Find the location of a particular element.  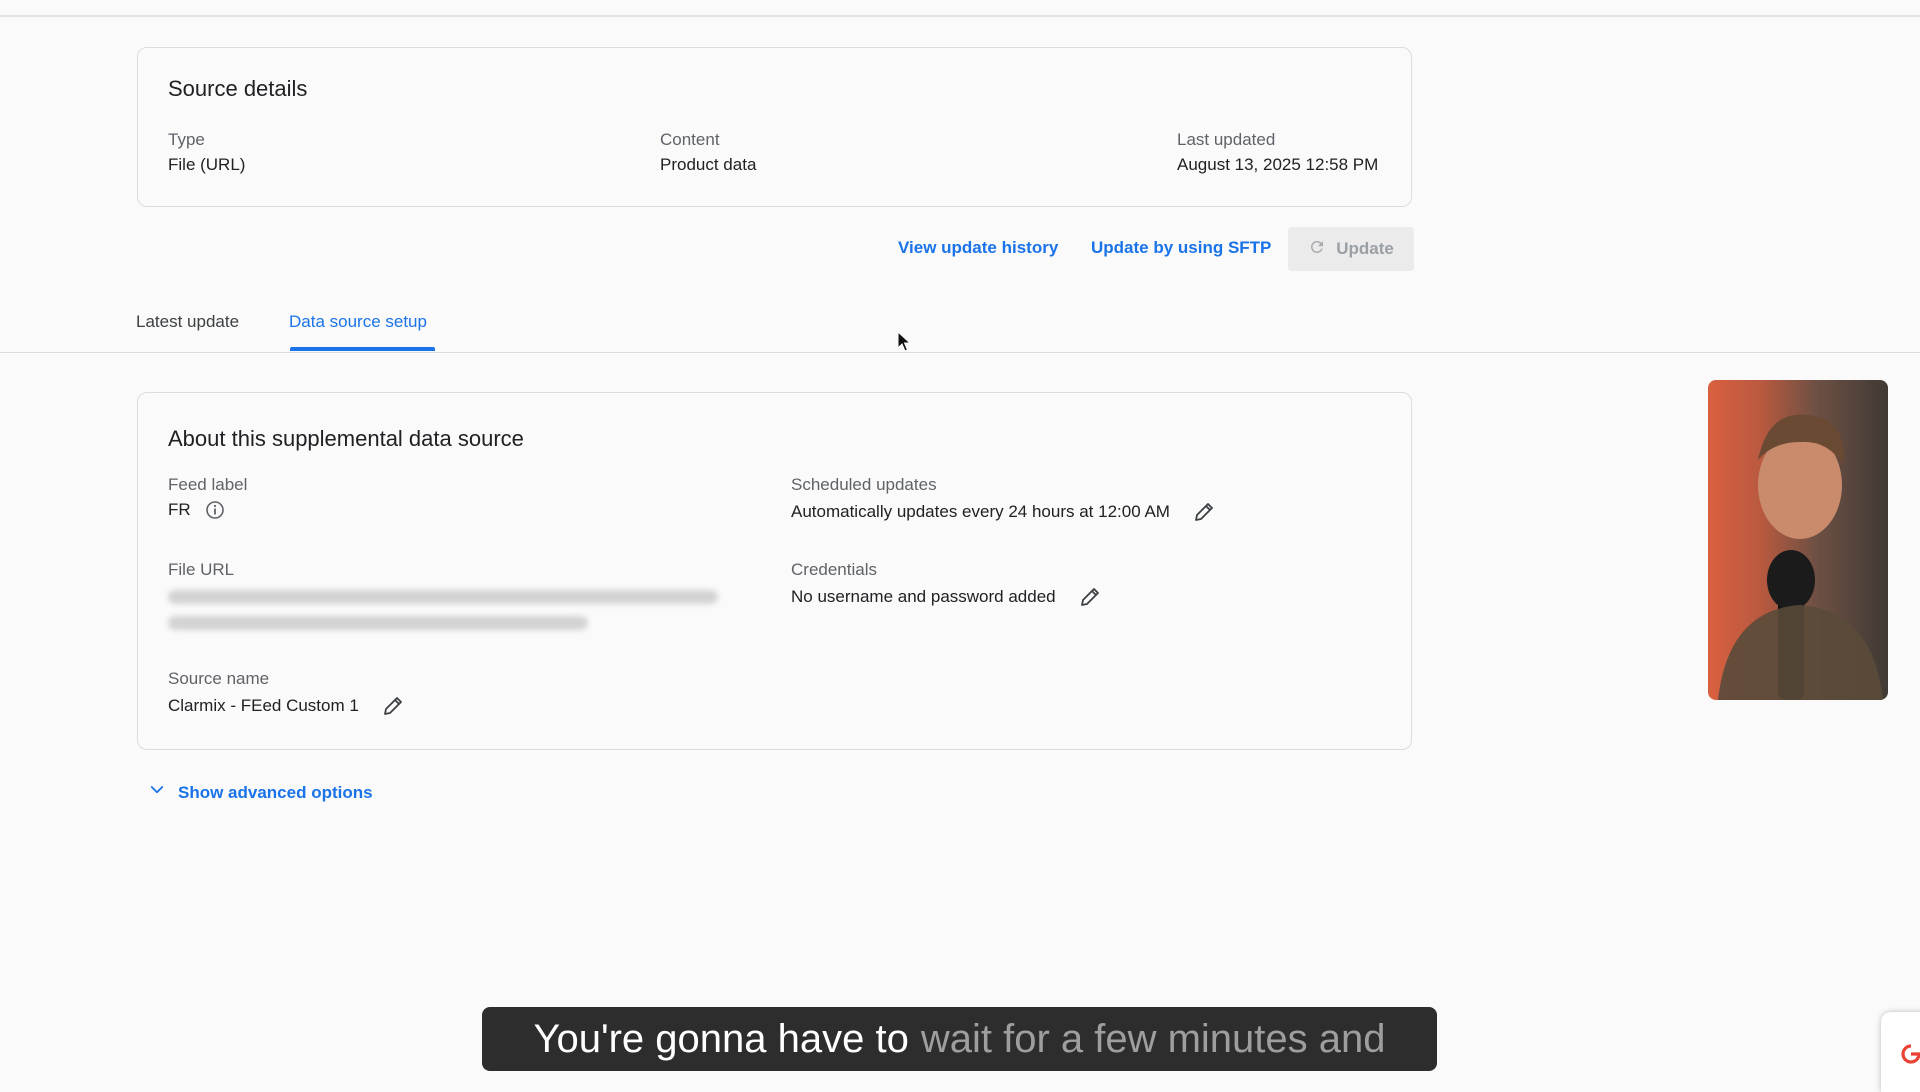

refresh-icon is located at coordinates (1317, 249).